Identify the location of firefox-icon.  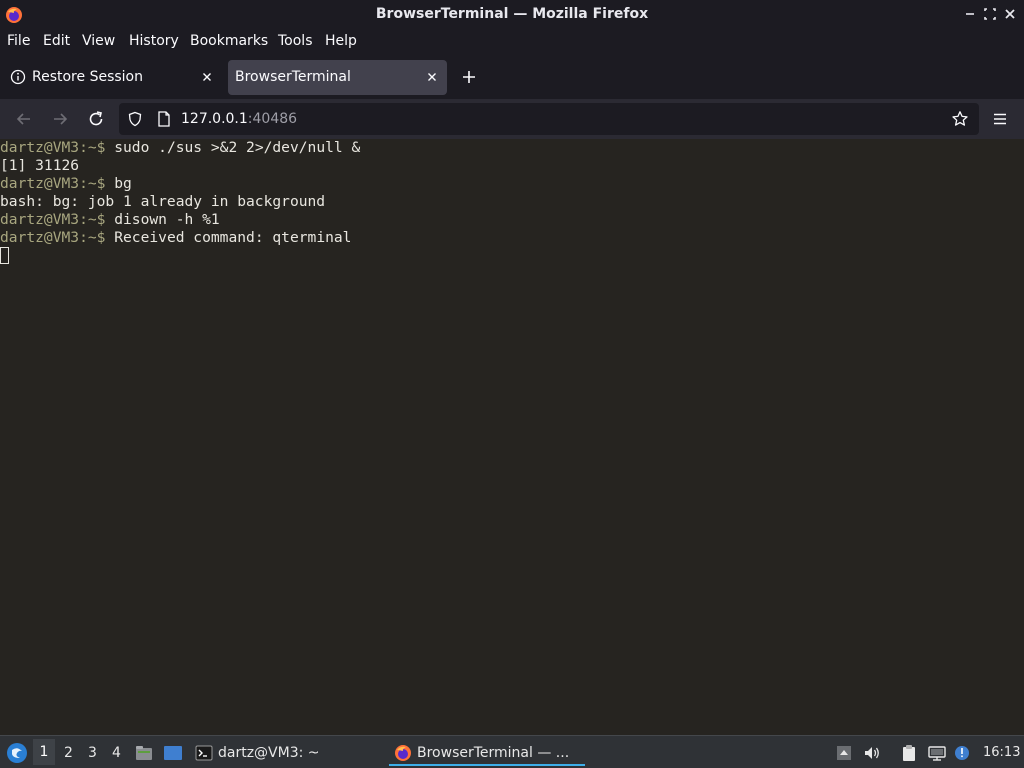
(403, 753).